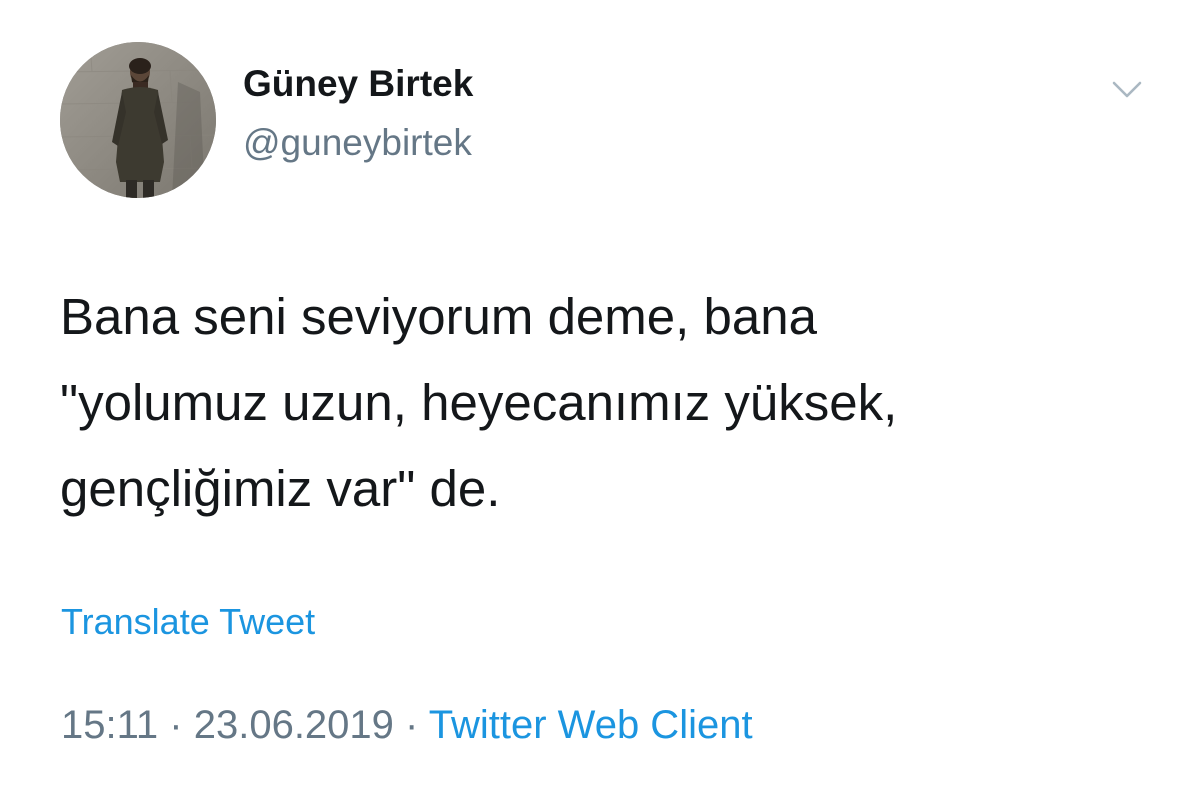 The width and height of the screenshot is (1200, 786). Describe the element at coordinates (188, 622) in the screenshot. I see `translate-tweet-link: Translate Tweet` at that location.